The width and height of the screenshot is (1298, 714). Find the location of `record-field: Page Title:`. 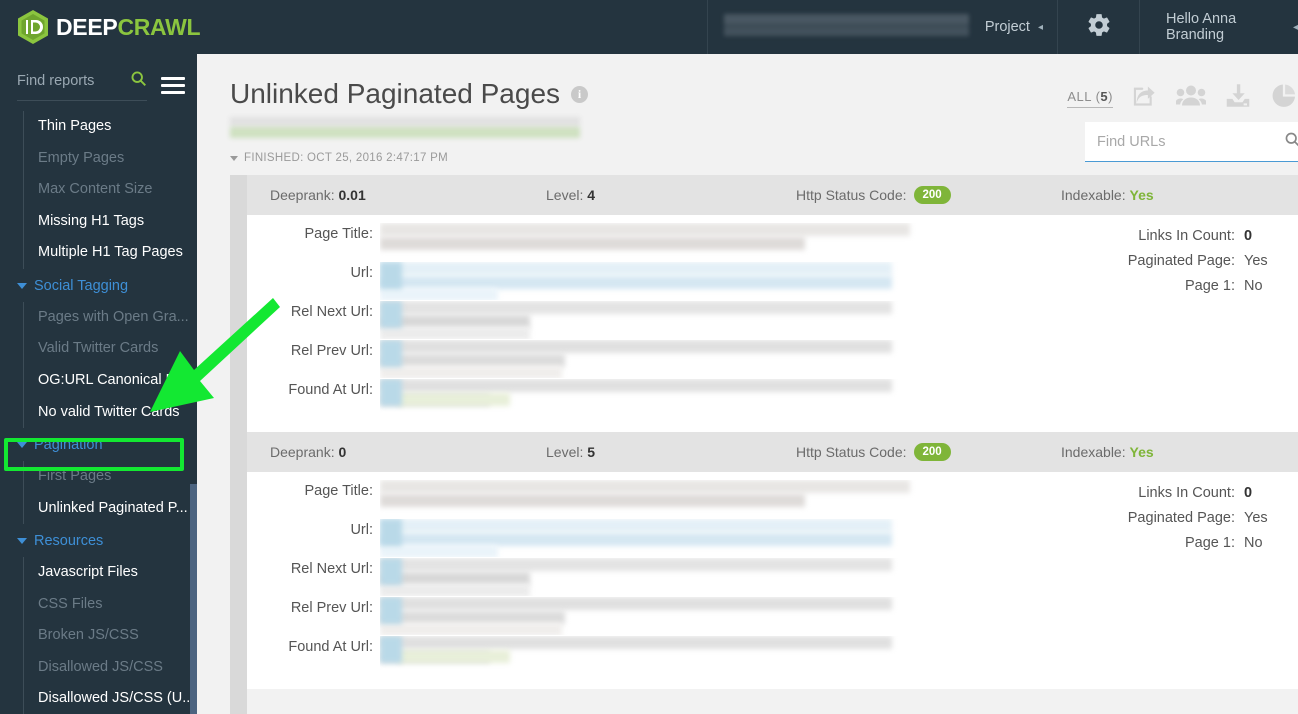

record-field: Page Title: is located at coordinates (597, 242).